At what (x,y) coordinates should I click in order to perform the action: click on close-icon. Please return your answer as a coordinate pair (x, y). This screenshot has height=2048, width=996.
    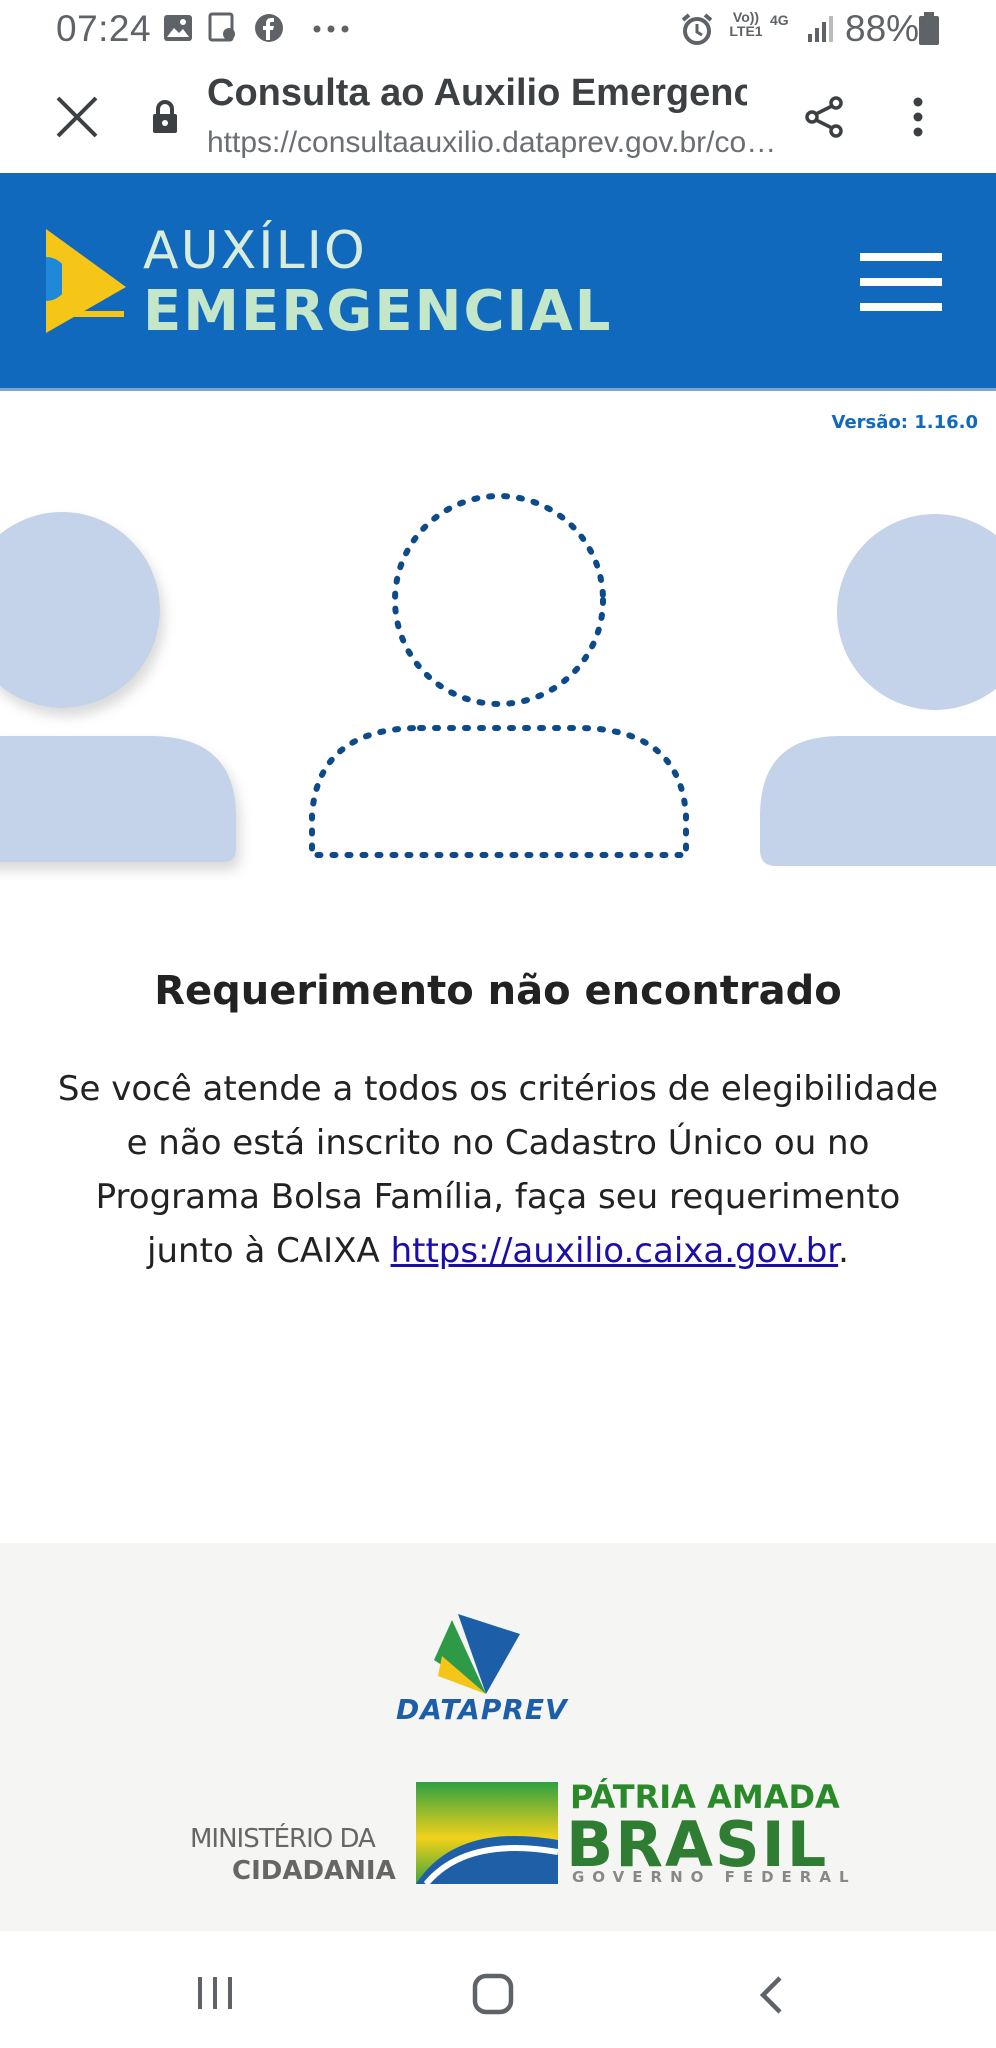
    Looking at the image, I should click on (77, 117).